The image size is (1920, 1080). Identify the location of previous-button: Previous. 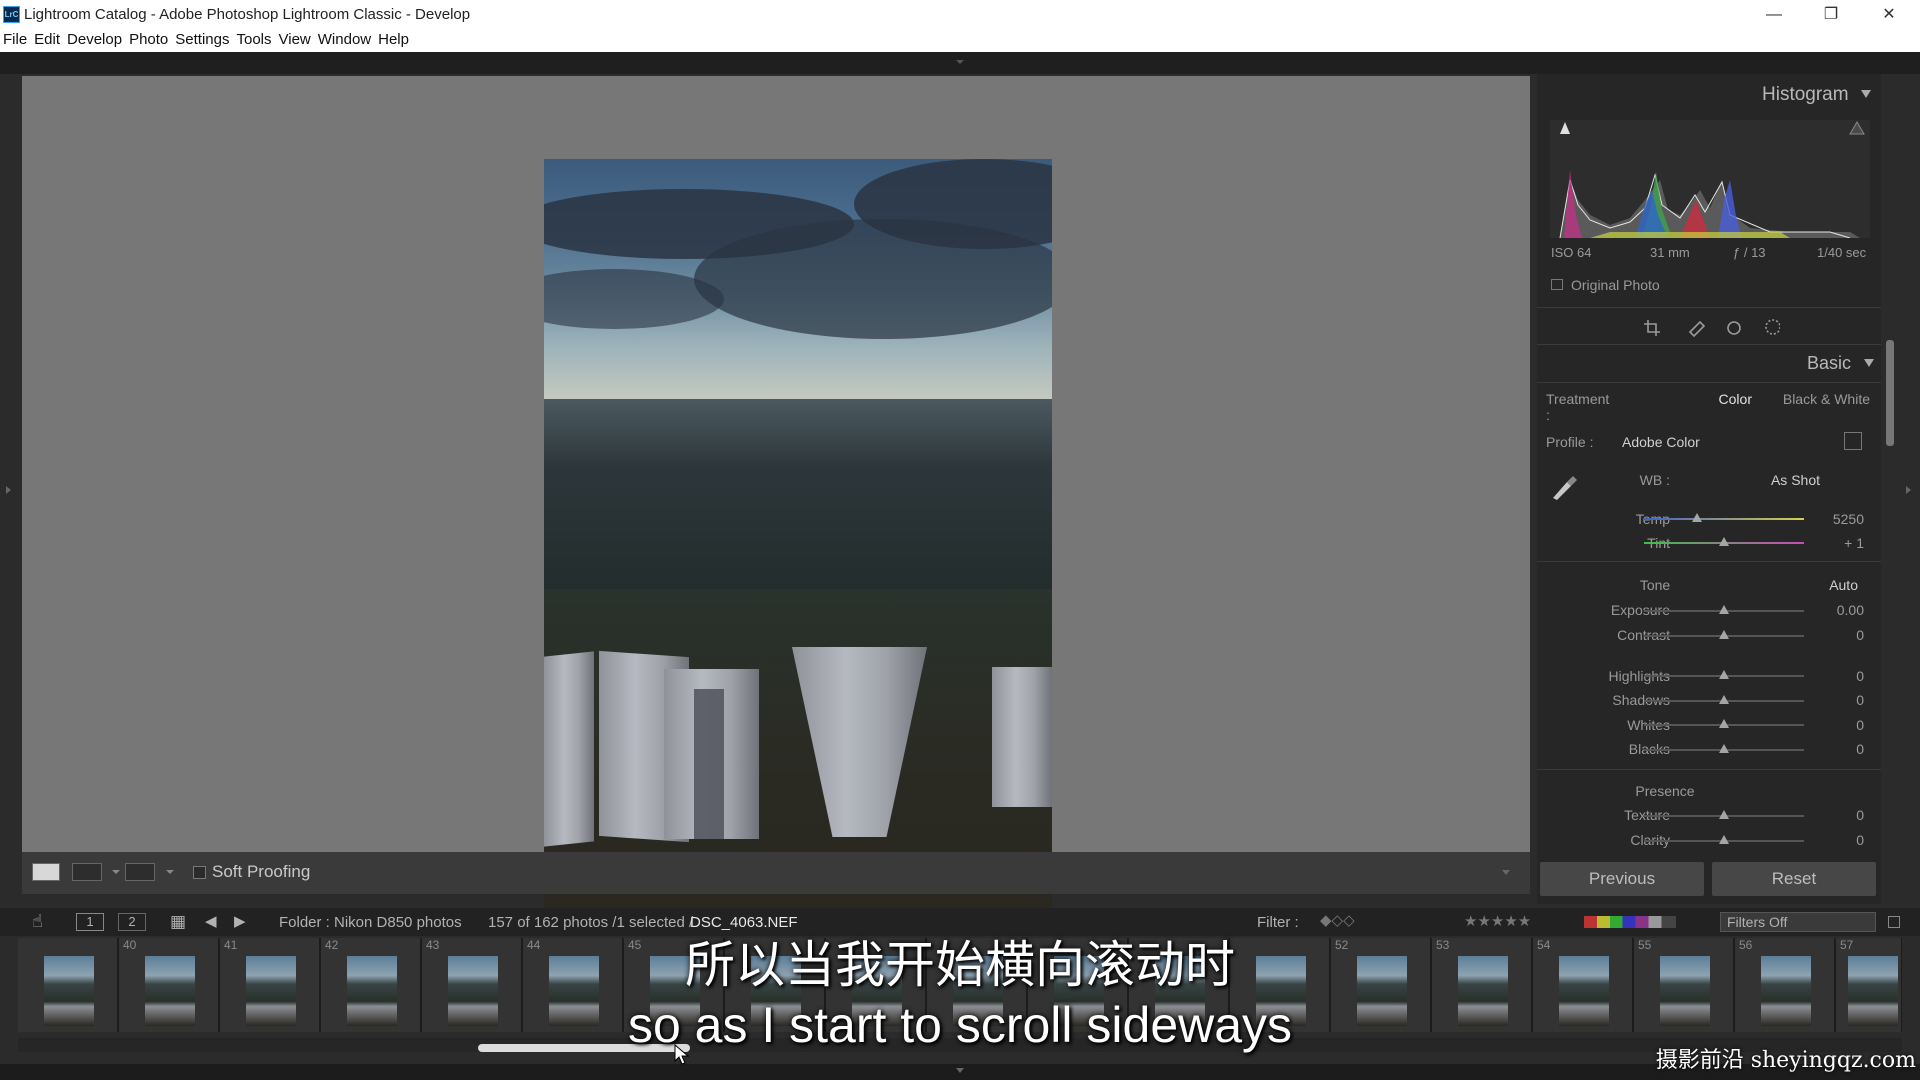
(1622, 879).